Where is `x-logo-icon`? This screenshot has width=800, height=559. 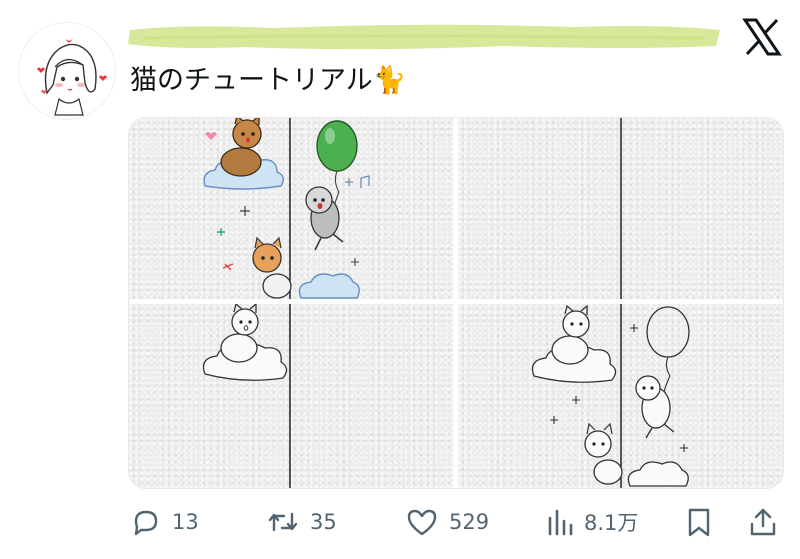
x-logo-icon is located at coordinates (762, 37).